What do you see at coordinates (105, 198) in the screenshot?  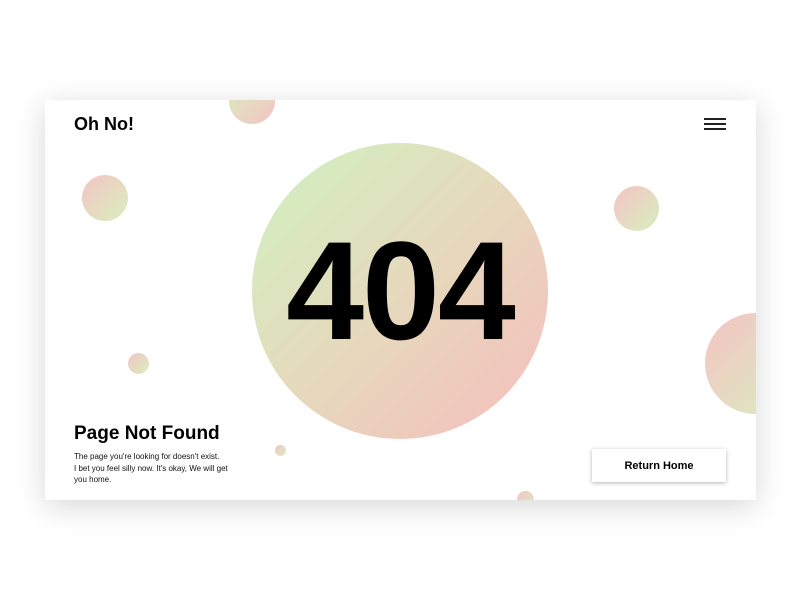 I see `decorative-bubble-left` at bounding box center [105, 198].